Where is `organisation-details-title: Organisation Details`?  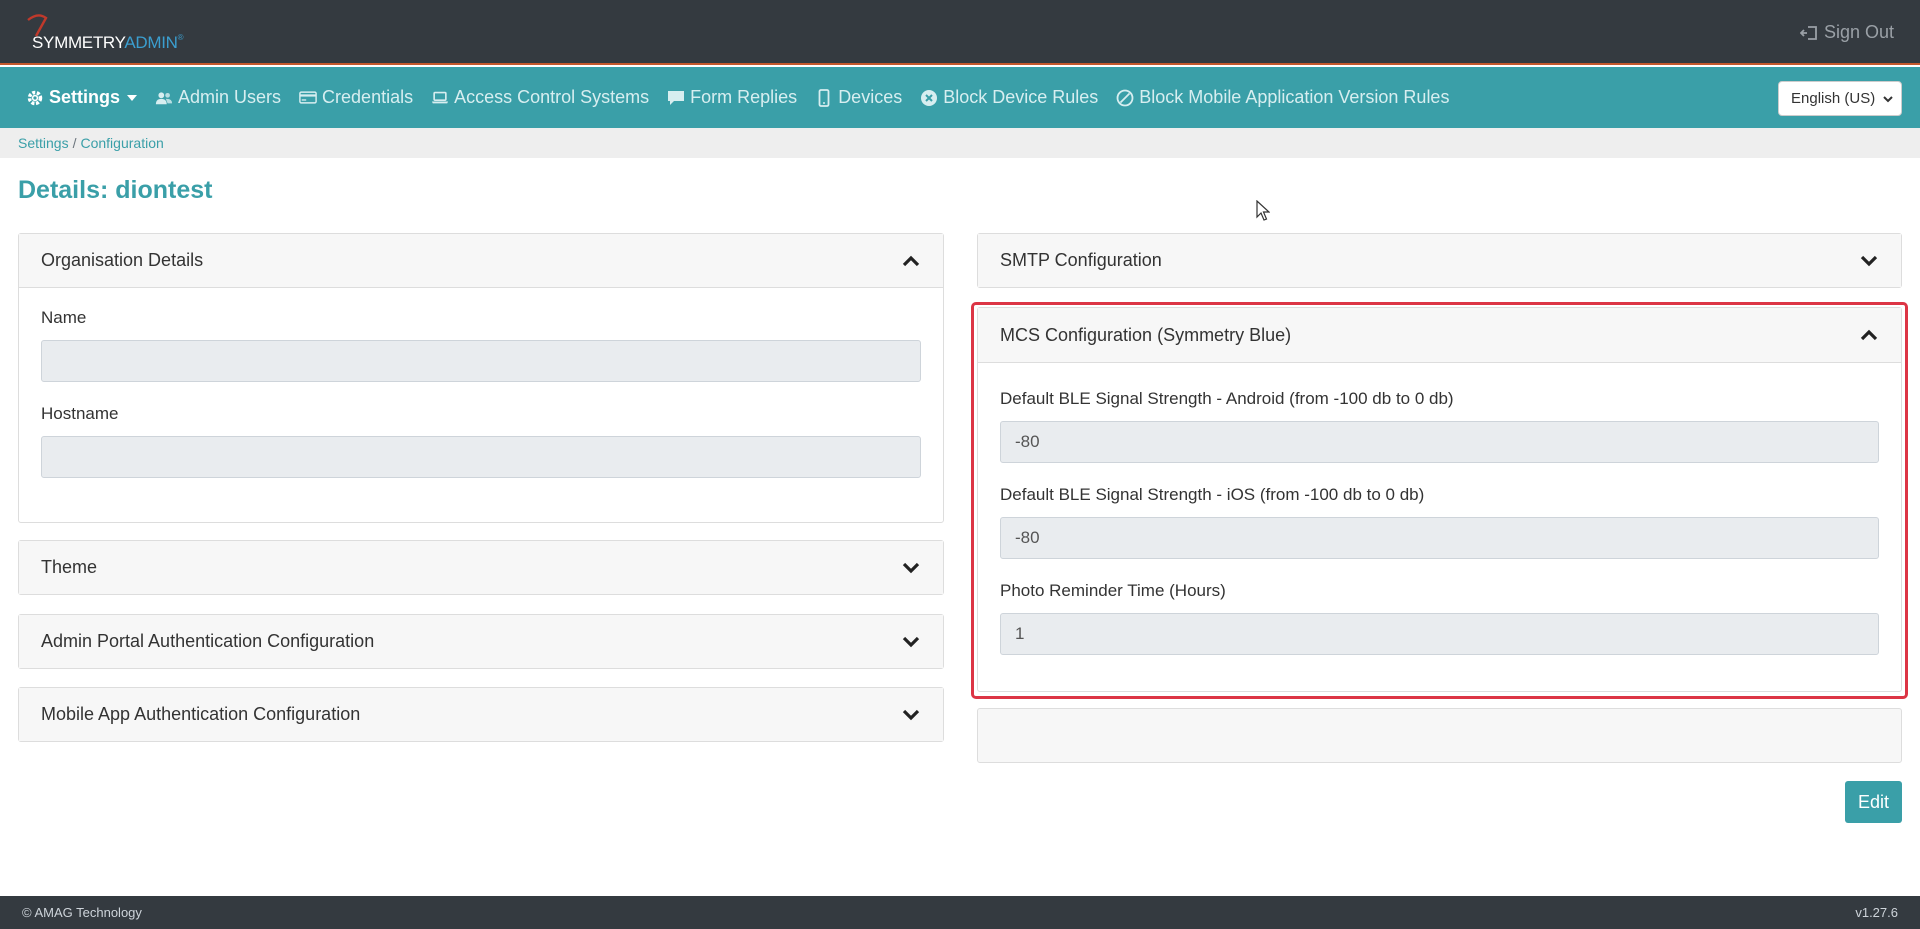 organisation-details-title: Organisation Details is located at coordinates (122, 260).